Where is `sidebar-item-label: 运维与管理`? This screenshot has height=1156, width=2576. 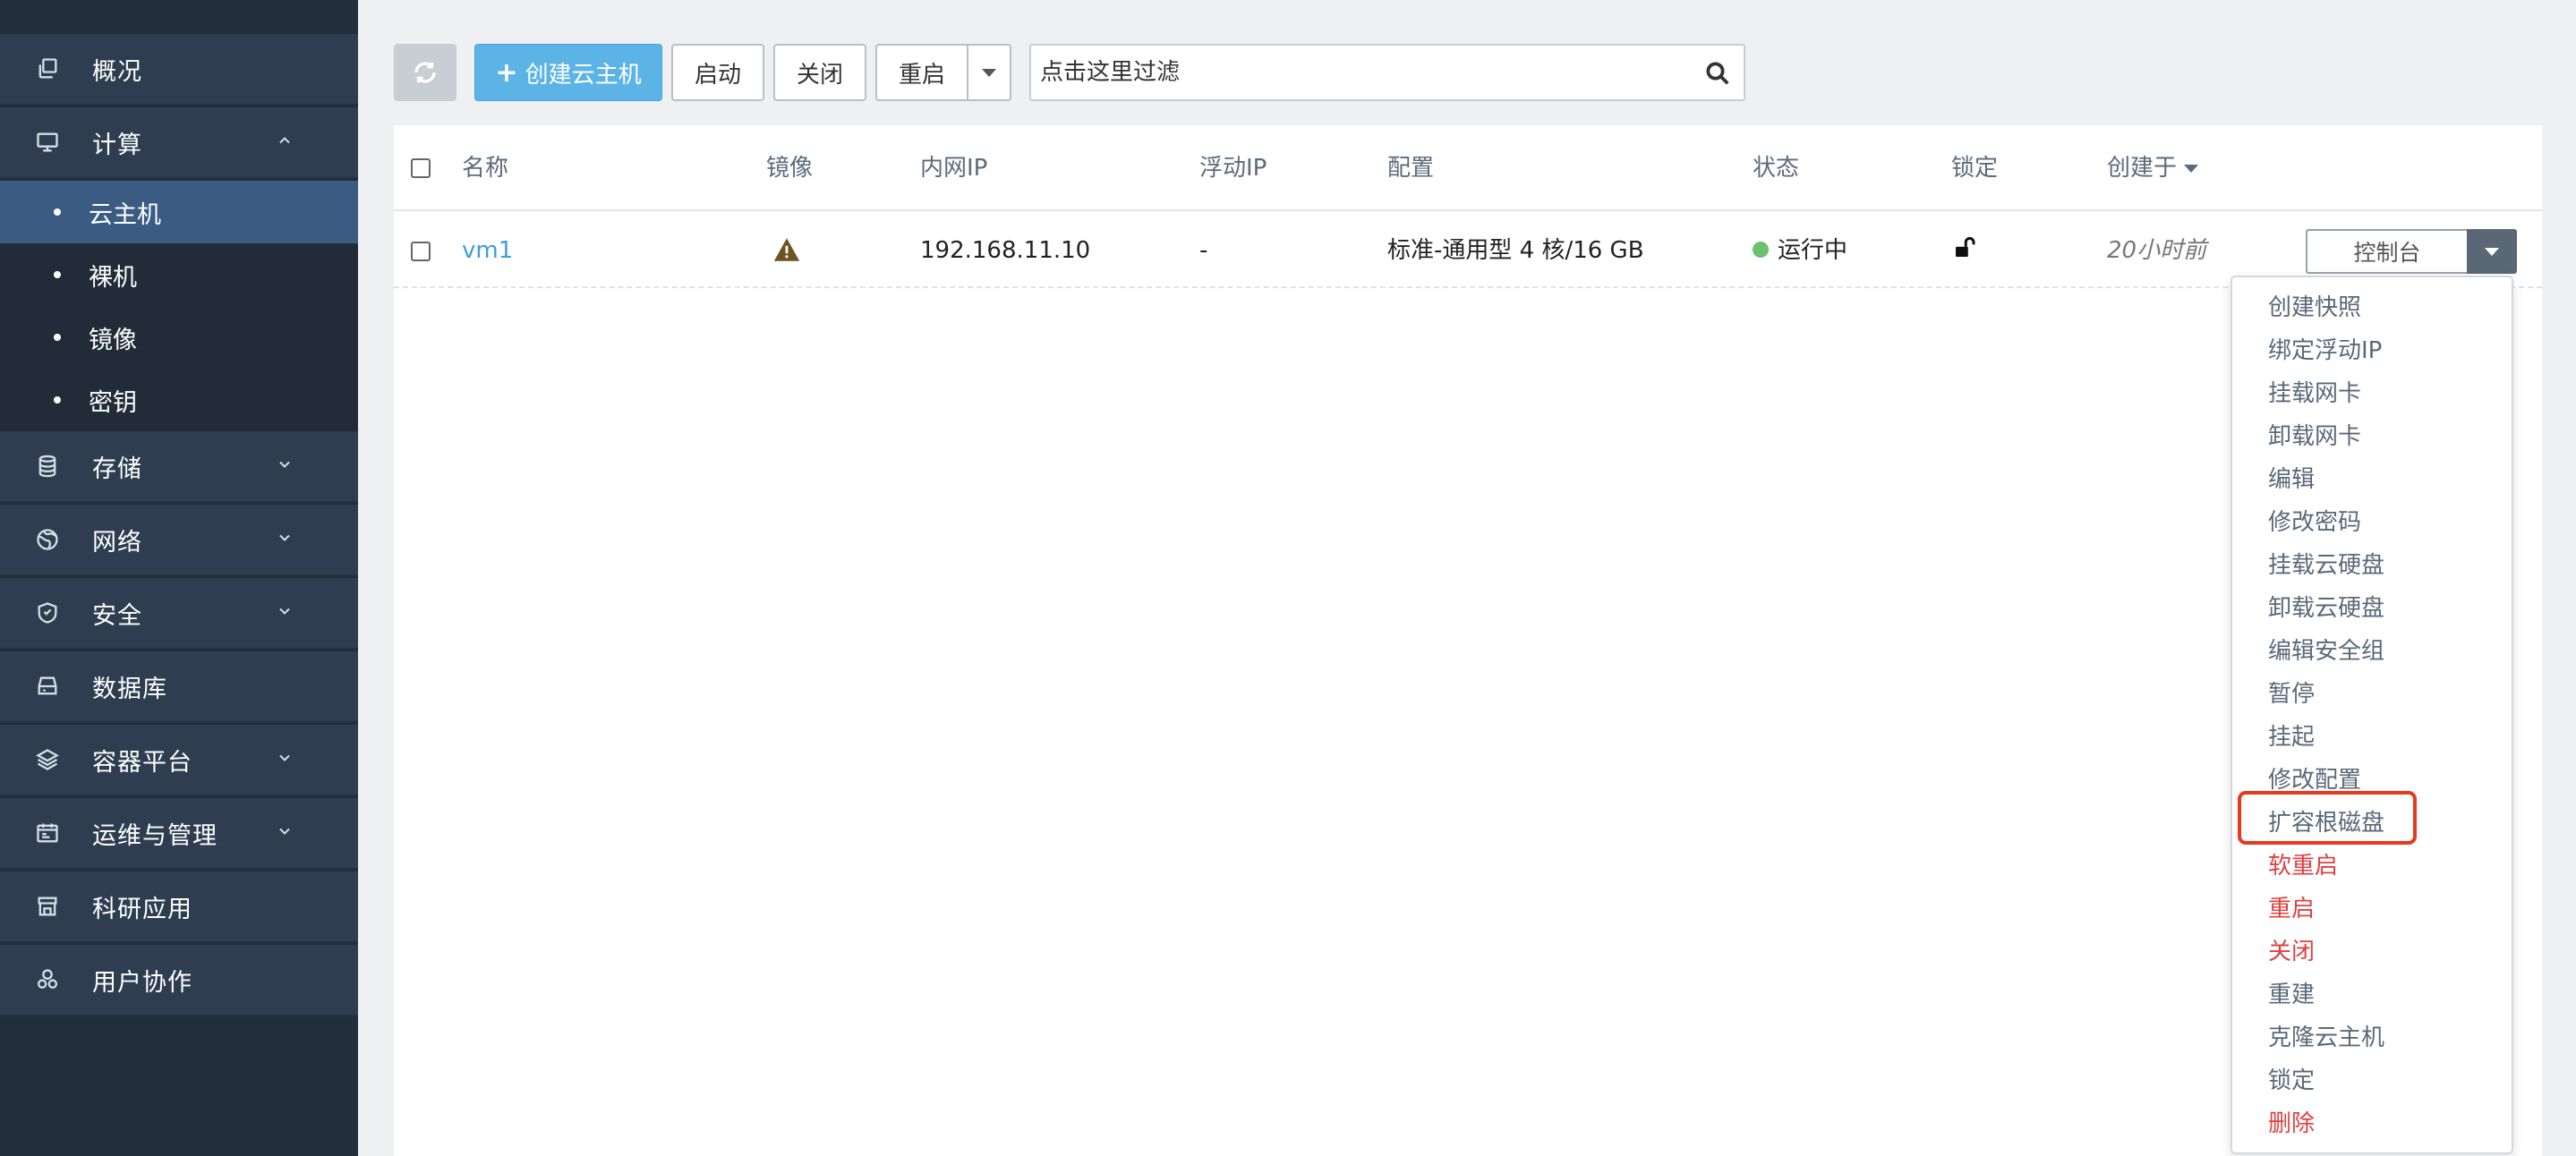
sidebar-item-label: 运维与管理 is located at coordinates (155, 836).